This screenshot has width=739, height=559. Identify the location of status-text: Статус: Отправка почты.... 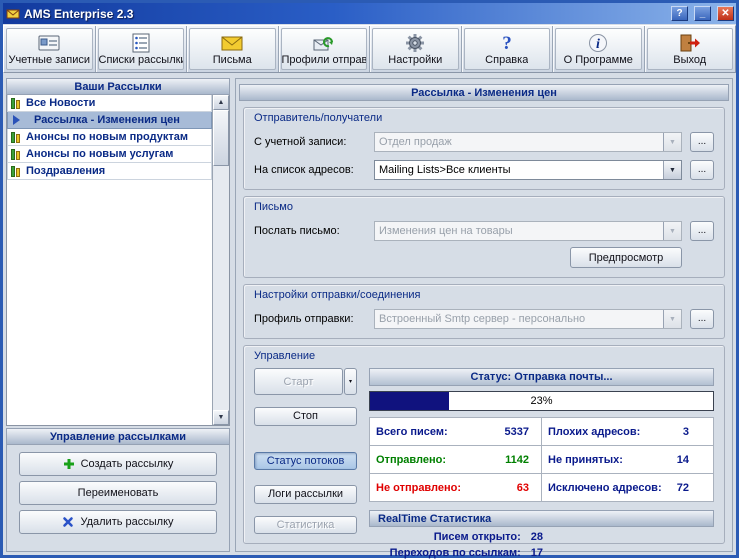
(541, 377).